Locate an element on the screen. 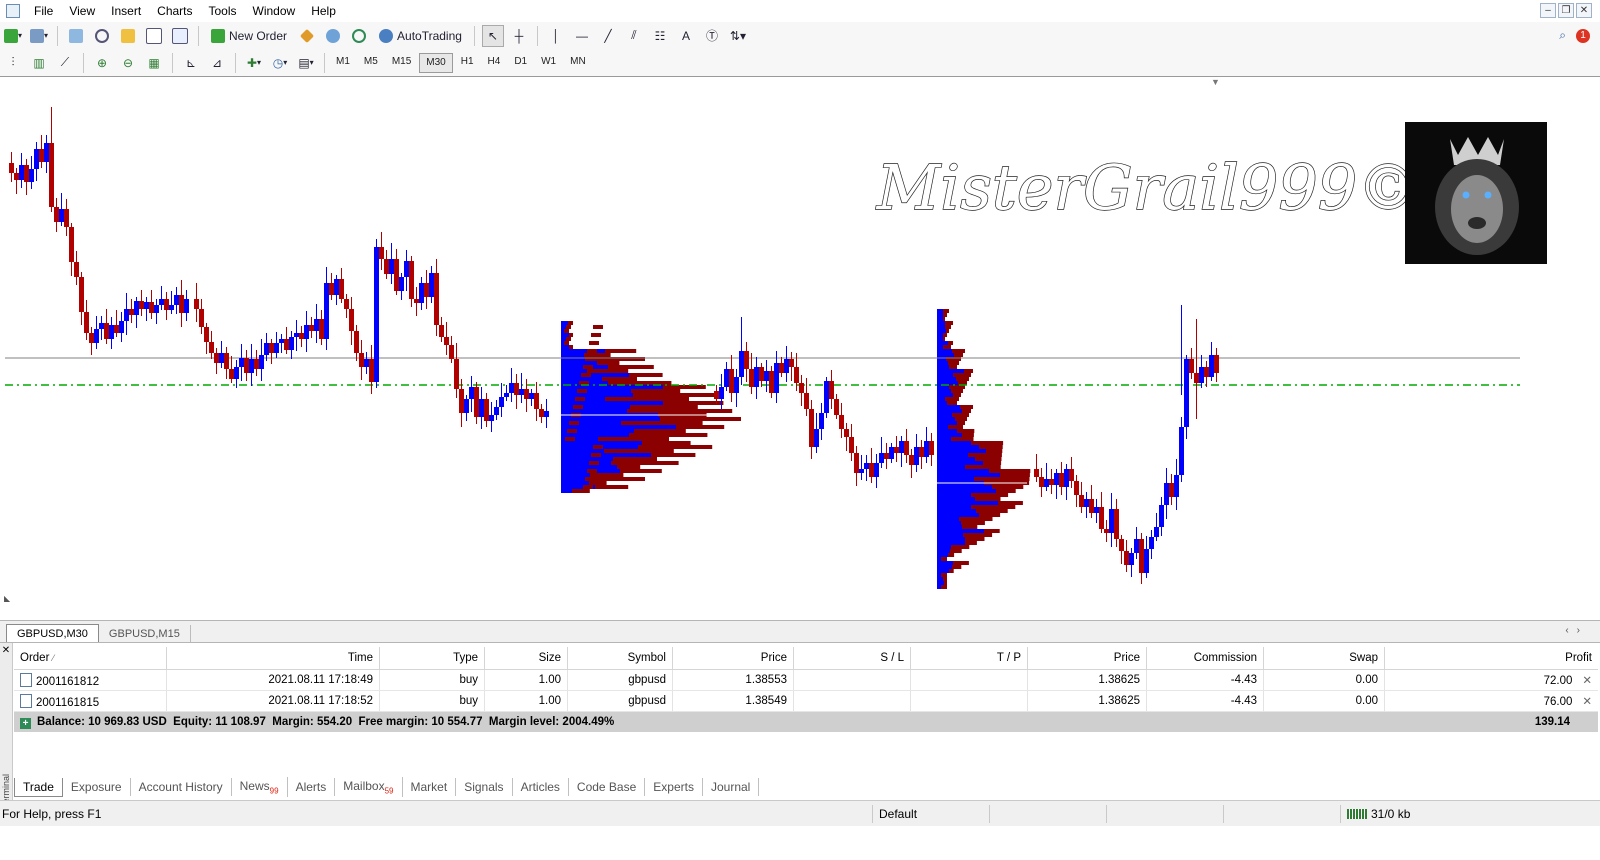 The image size is (1600, 860). indicators-button: ✚ ▾ is located at coordinates (254, 63).